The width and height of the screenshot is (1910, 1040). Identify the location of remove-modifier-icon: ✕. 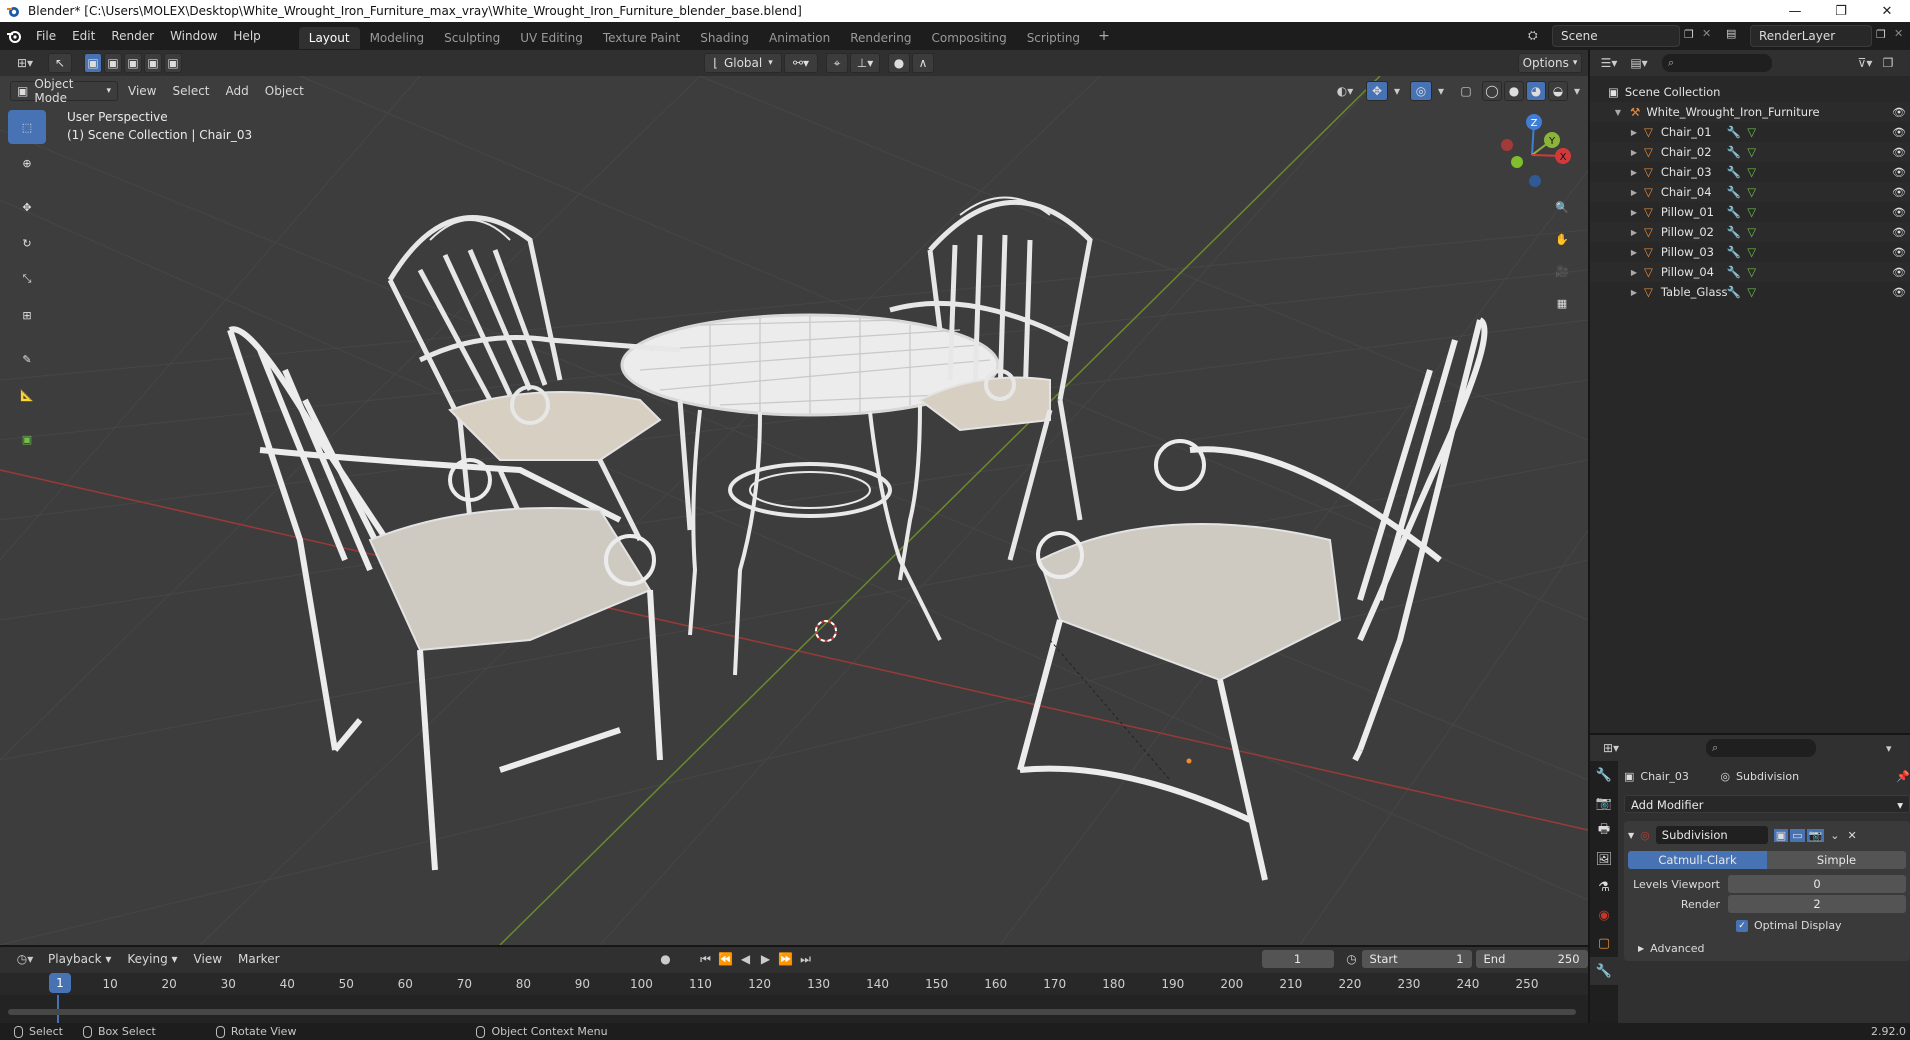
(1852, 835).